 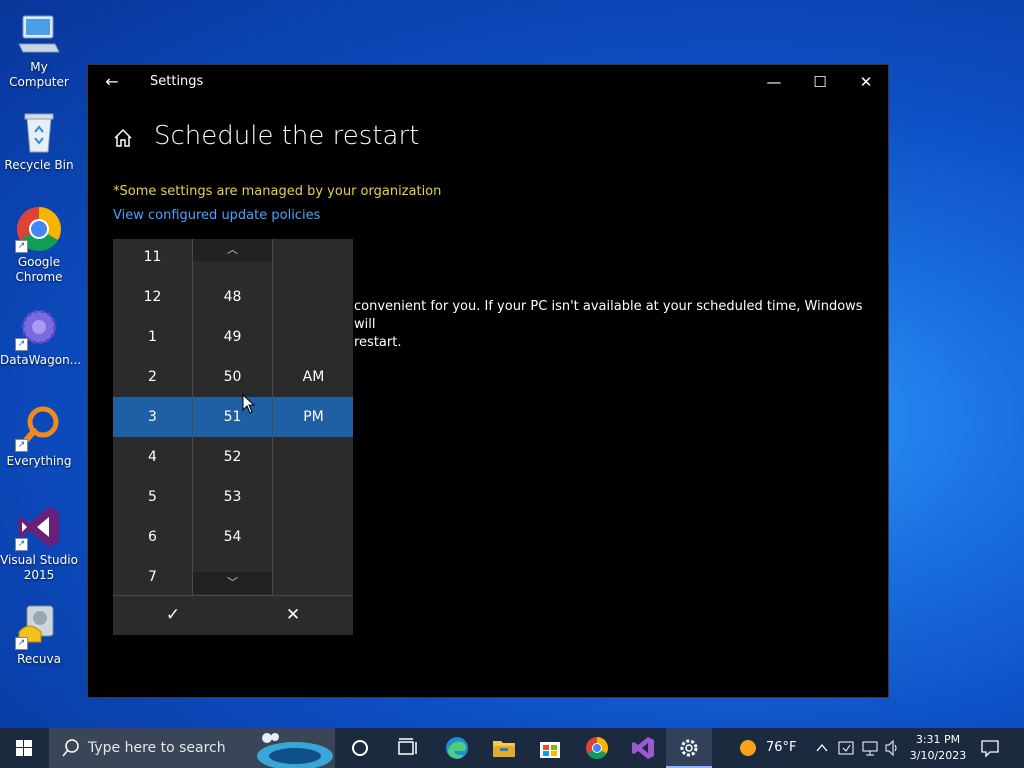 What do you see at coordinates (294, 750) in the screenshot?
I see `search-highlight-art-icon` at bounding box center [294, 750].